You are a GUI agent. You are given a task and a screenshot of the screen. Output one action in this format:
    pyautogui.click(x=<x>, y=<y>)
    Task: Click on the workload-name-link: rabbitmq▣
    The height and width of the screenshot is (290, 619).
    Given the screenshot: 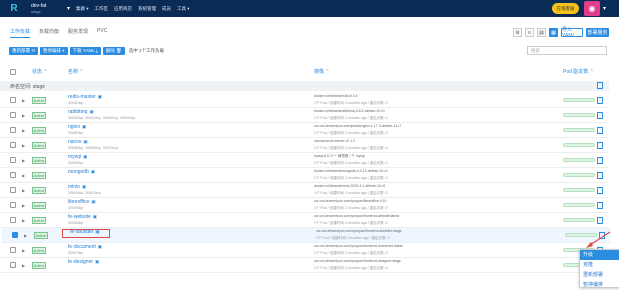 What is the action you would take?
    pyautogui.click(x=81, y=112)
    